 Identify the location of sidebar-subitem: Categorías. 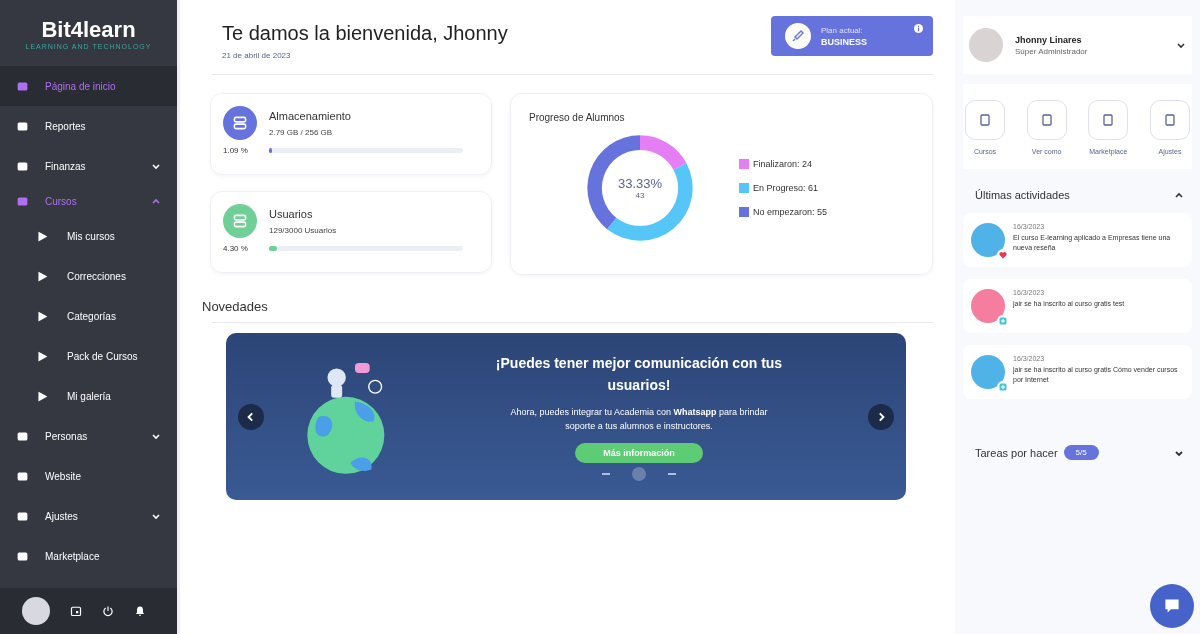
(88, 316).